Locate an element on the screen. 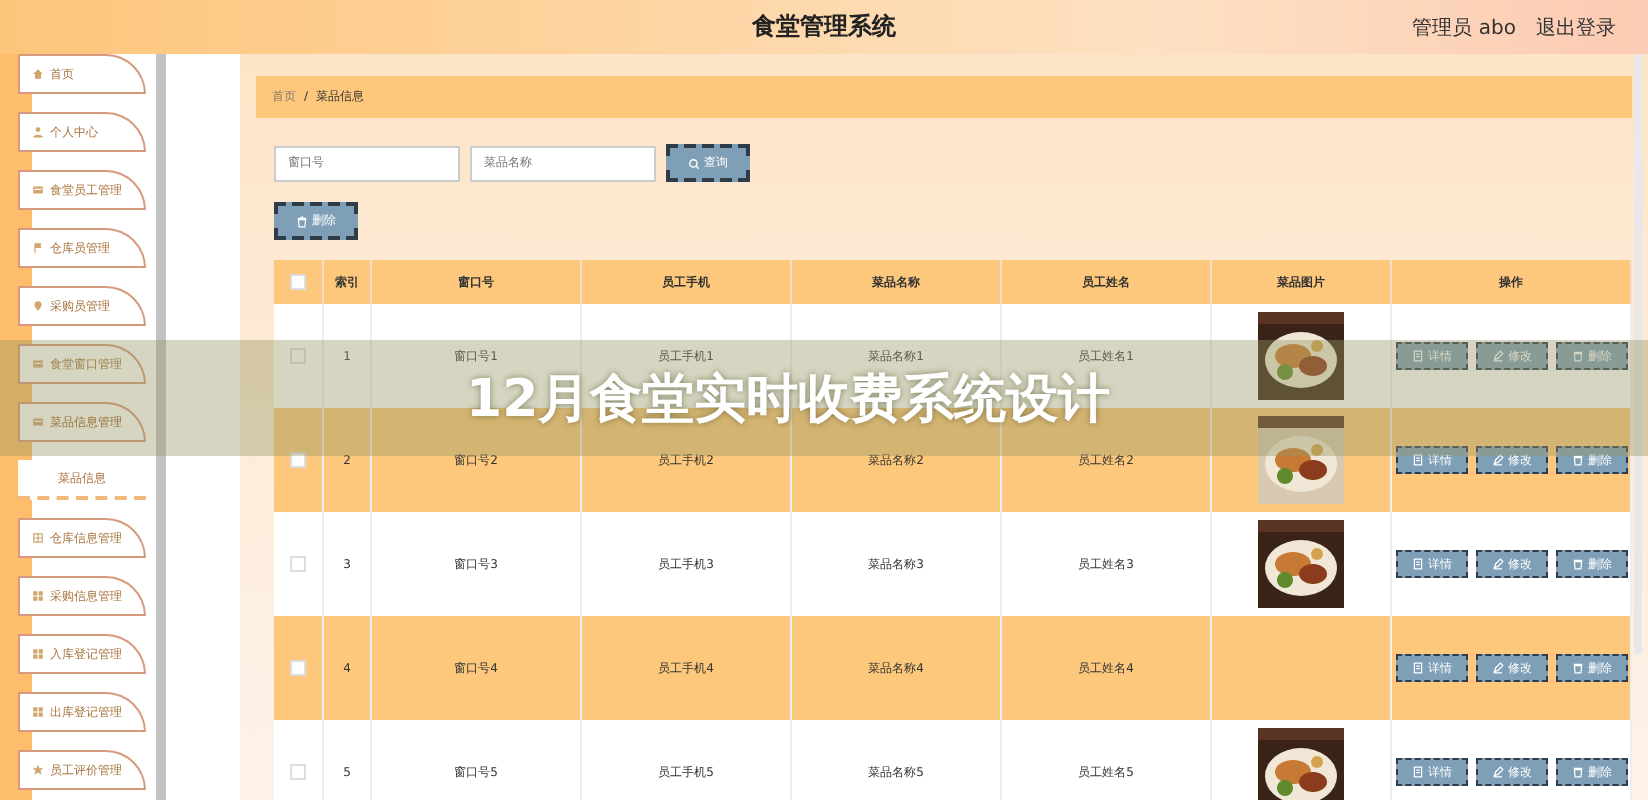  search-icon is located at coordinates (694, 163).